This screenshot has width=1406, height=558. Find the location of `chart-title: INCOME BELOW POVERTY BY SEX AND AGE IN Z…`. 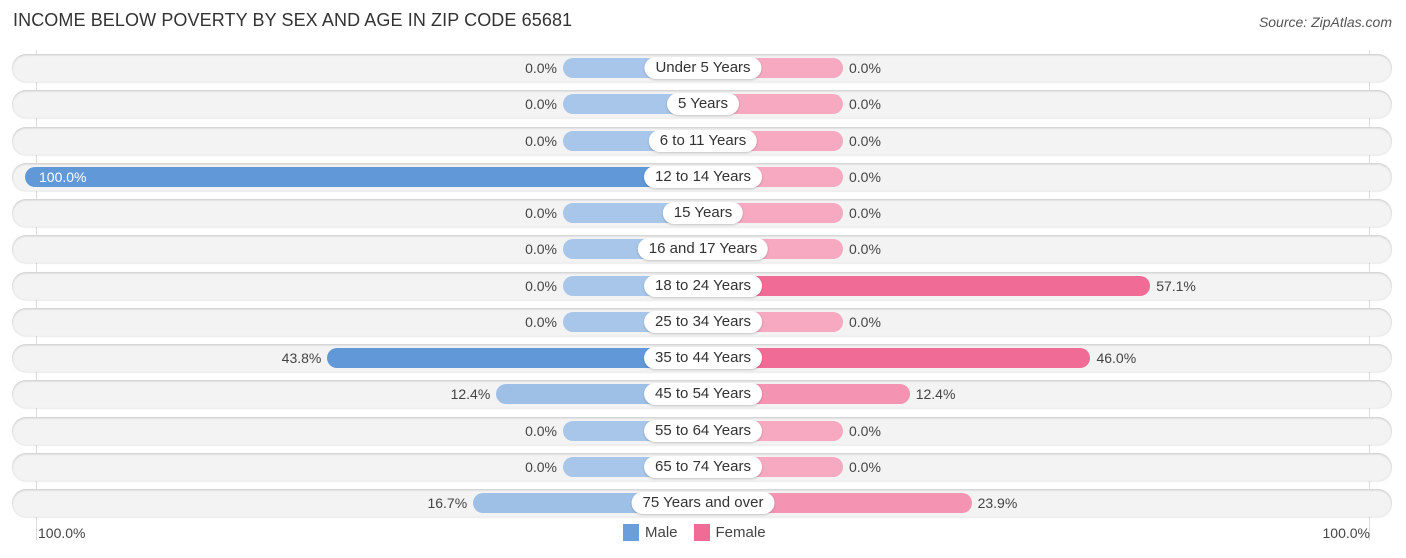

chart-title: INCOME BELOW POVERTY BY SEX AND AGE IN Z… is located at coordinates (293, 20).